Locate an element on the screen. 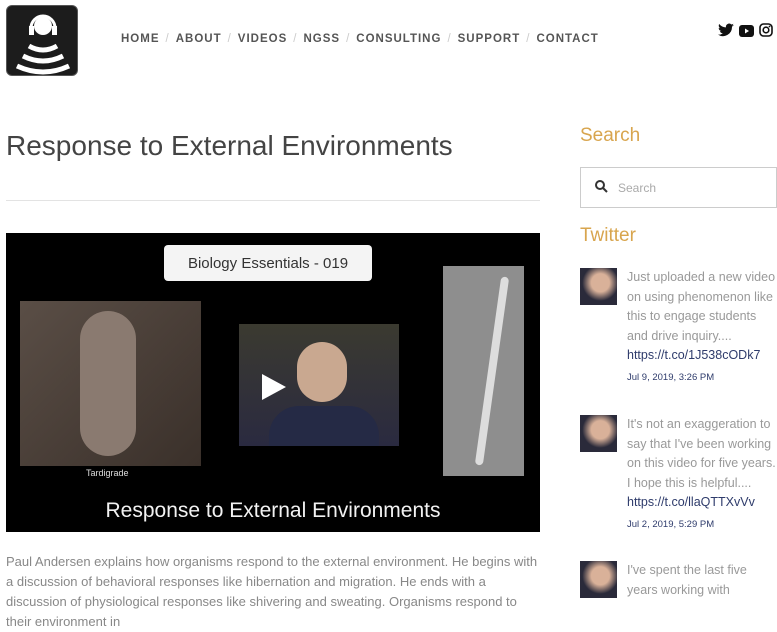 This screenshot has height=632, width=777. search-input: Search is located at coordinates (678, 187).